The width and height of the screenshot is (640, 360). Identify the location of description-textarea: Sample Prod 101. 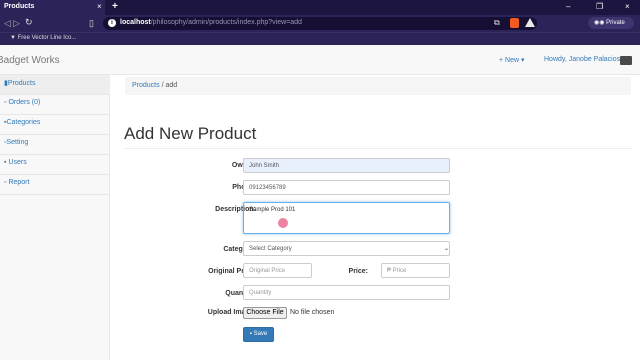
(346, 218).